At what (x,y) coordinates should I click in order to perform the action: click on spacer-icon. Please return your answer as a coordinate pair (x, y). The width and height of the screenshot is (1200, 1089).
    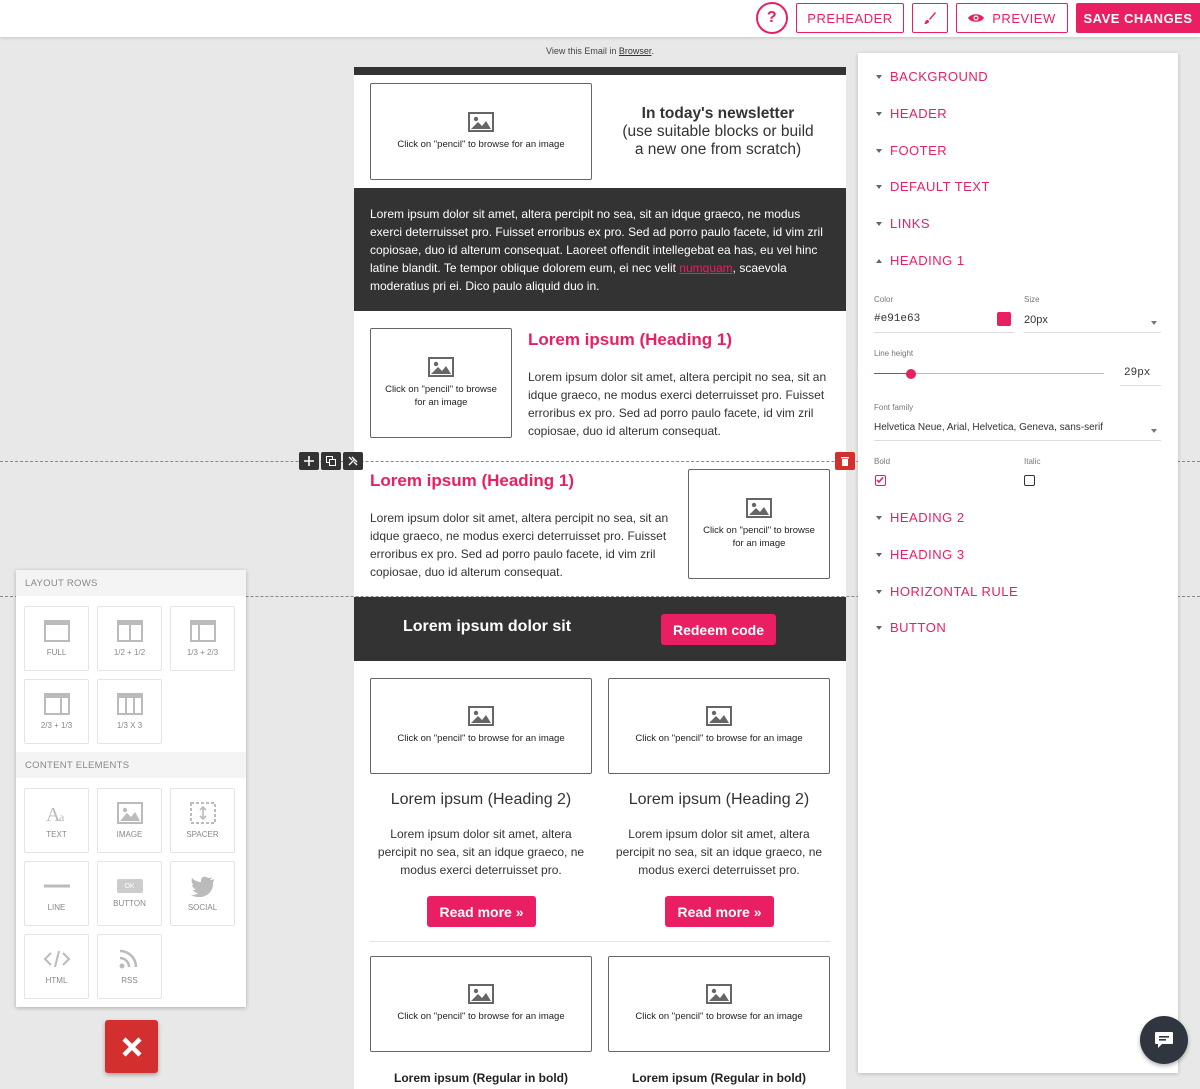
    Looking at the image, I should click on (202, 813).